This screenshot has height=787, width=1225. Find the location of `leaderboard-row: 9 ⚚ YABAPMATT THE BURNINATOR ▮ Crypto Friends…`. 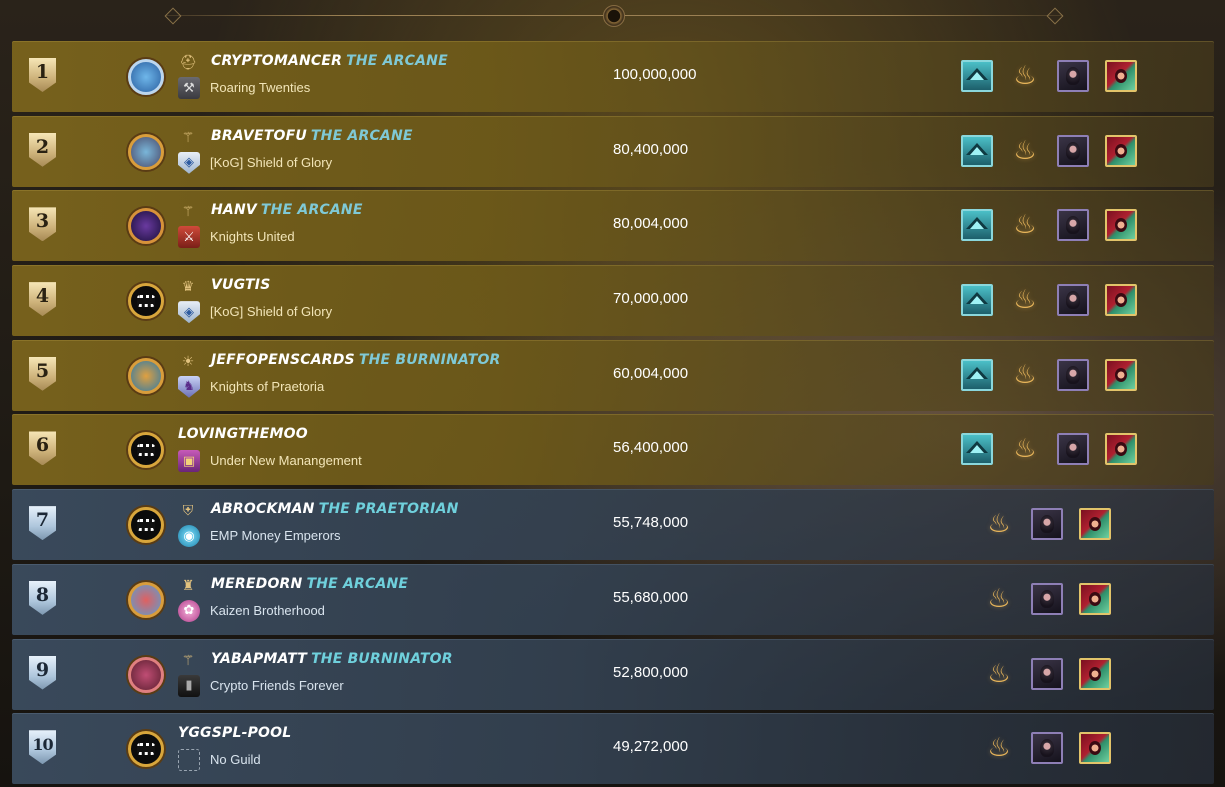

leaderboard-row: 9 ⚚ YABAPMATT THE BURNINATOR ▮ Crypto Friends… is located at coordinates (613, 674).